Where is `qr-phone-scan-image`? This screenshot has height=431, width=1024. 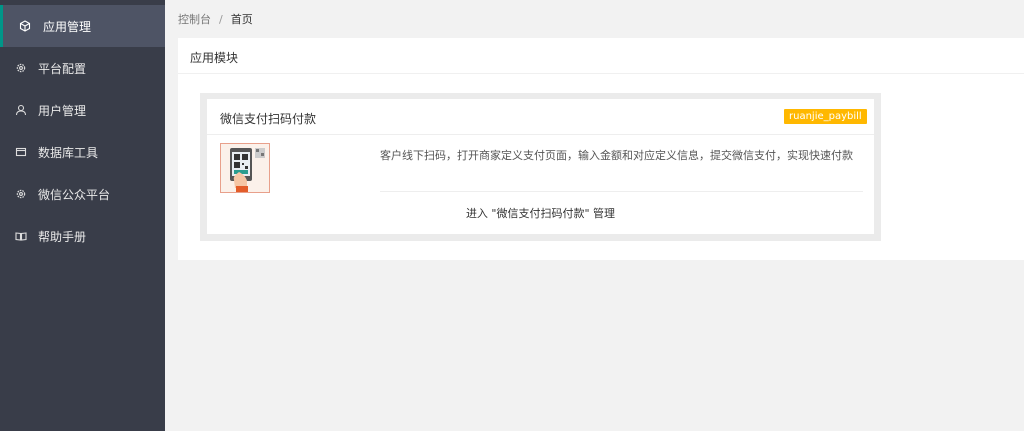
qr-phone-scan-image is located at coordinates (245, 168).